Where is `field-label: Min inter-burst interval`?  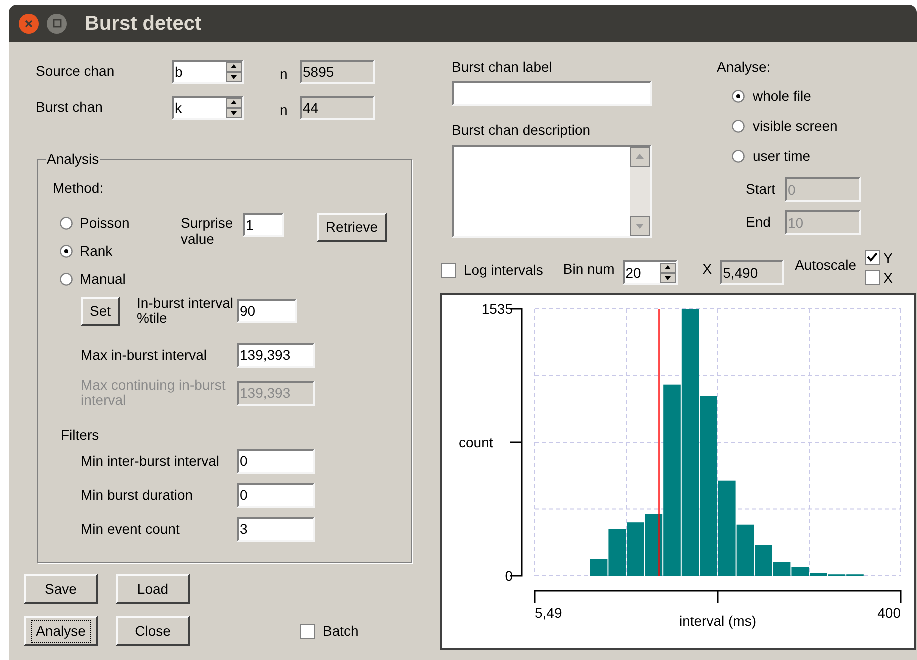 field-label: Min inter-burst interval is located at coordinates (150, 461).